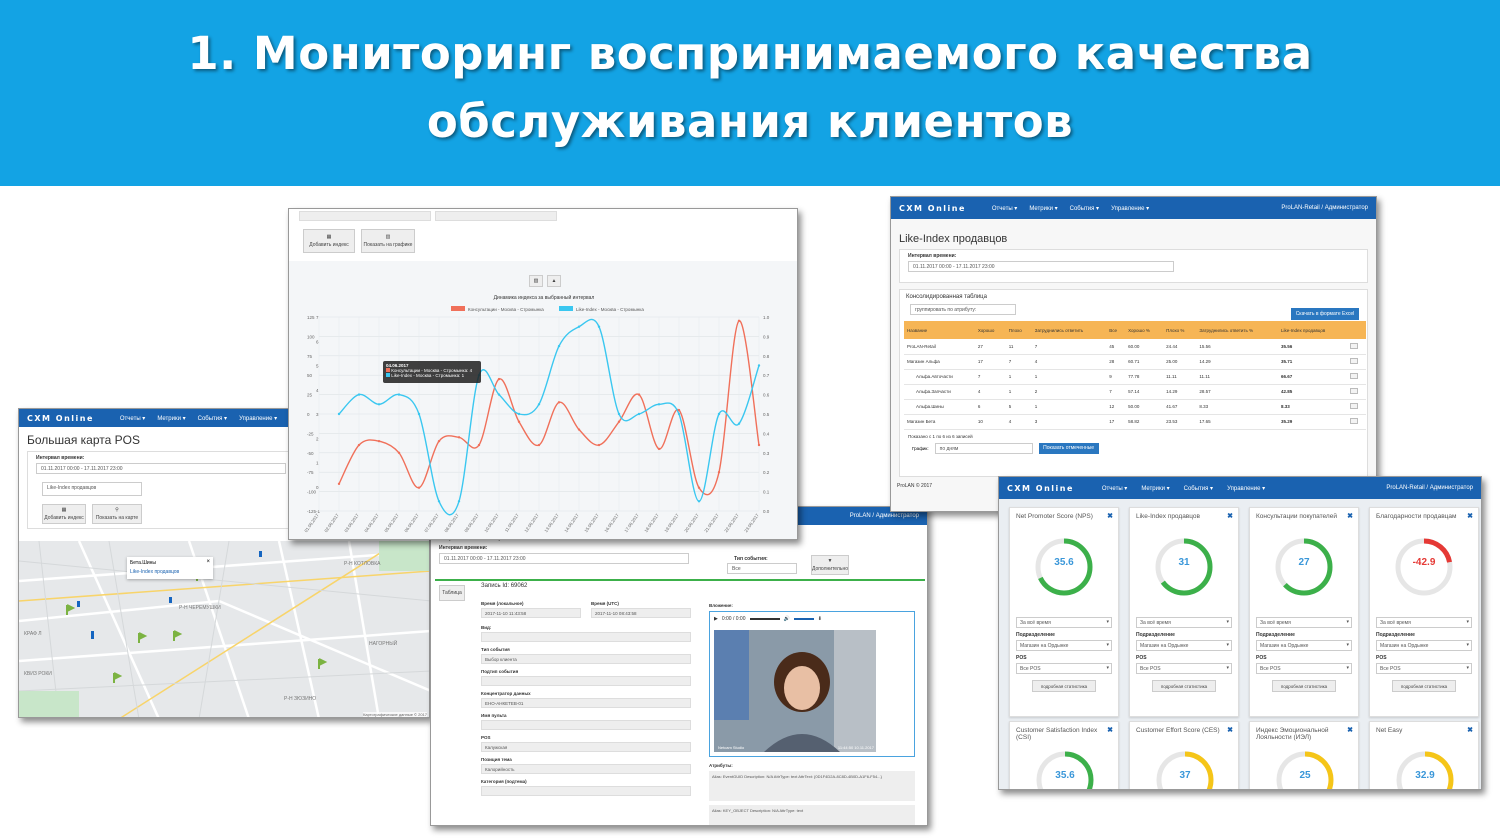 Image resolution: width=1500 pixels, height=840 pixels. What do you see at coordinates (92, 489) in the screenshot?
I see `index-select: Like-Index продавцов` at bounding box center [92, 489].